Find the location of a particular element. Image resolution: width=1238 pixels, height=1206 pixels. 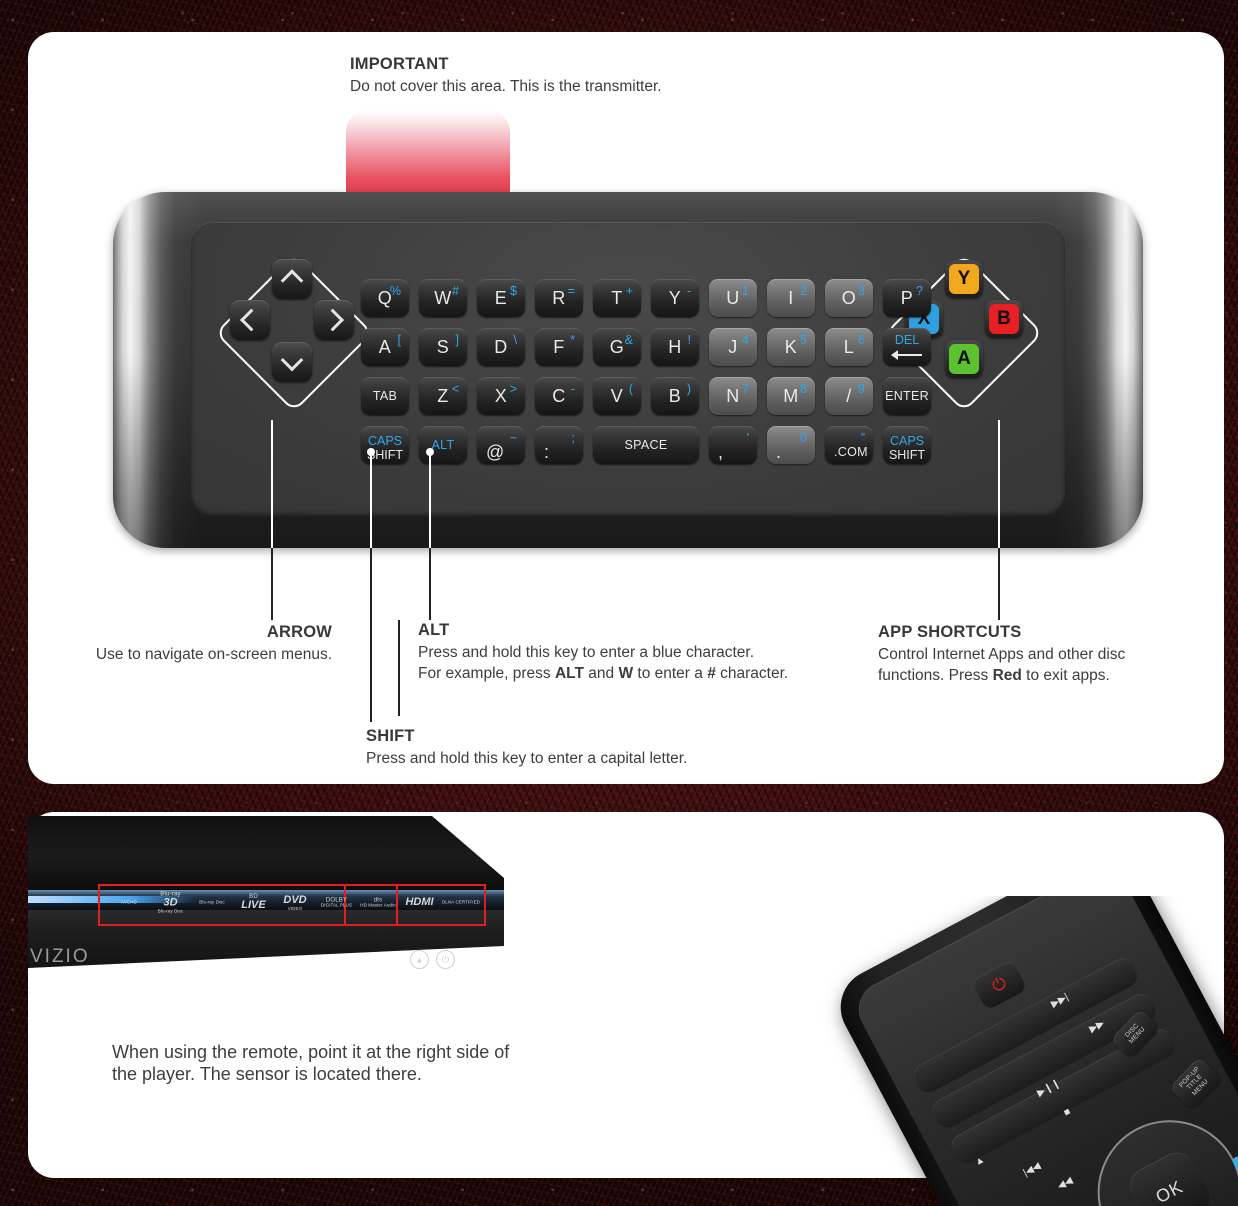

key-alt-label: + is located at coordinates (629, 291).